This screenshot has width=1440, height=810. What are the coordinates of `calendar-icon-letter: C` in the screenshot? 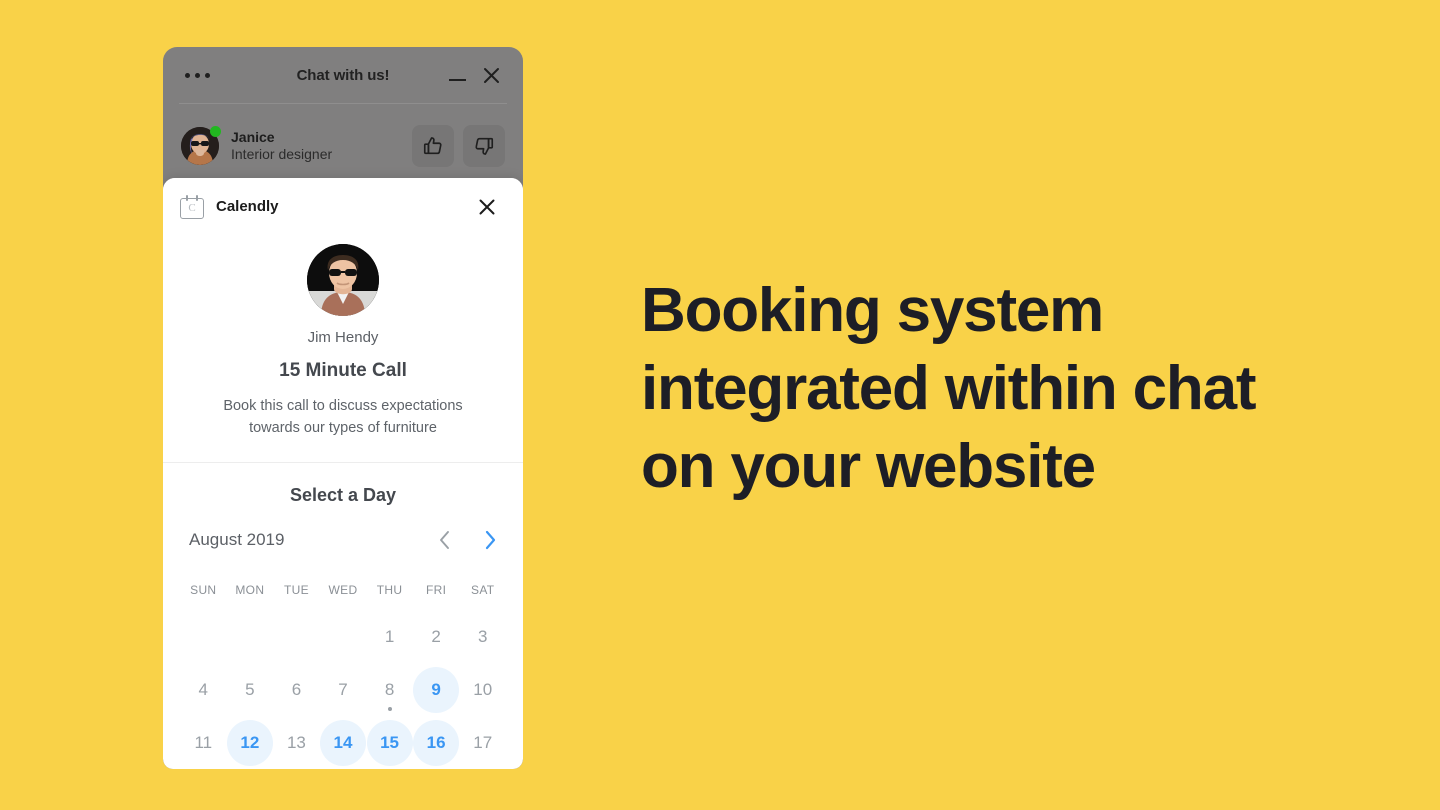 It's located at (192, 207).